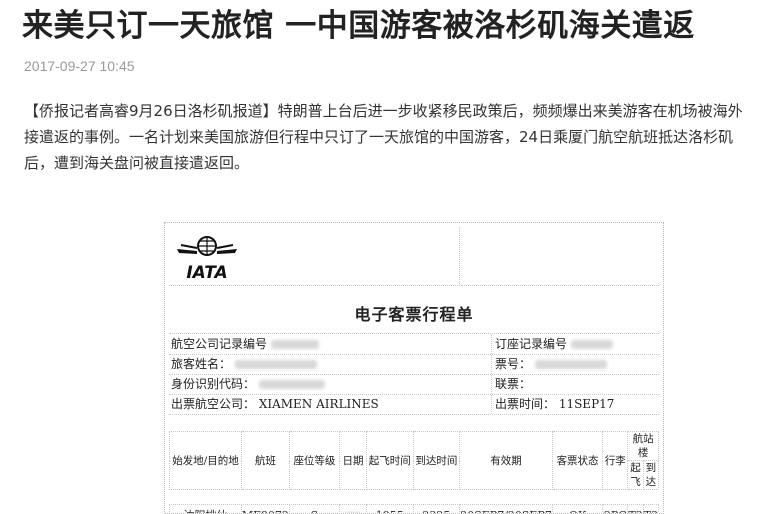 The height and width of the screenshot is (514, 784). I want to click on column-header: 到达时间, so click(436, 461).